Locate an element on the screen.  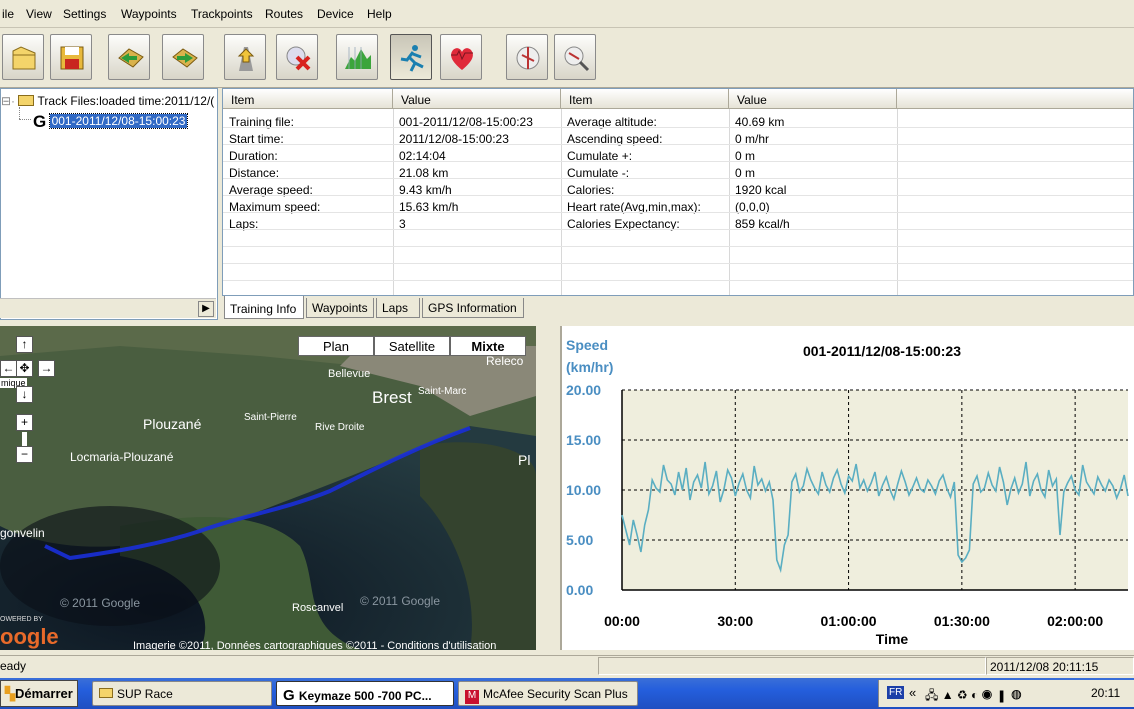
menu-trackpoints: Trackpoints is located at coordinates (222, 14).